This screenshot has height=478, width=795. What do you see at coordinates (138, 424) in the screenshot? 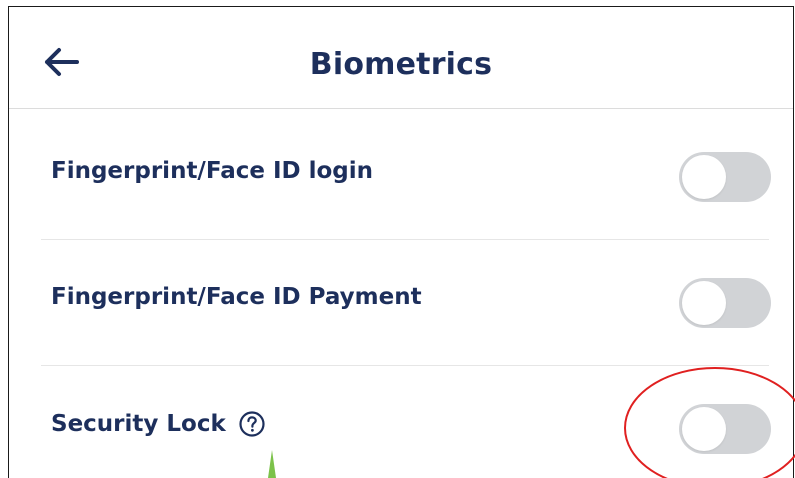
I see `setting-label: Security Lock` at bounding box center [138, 424].